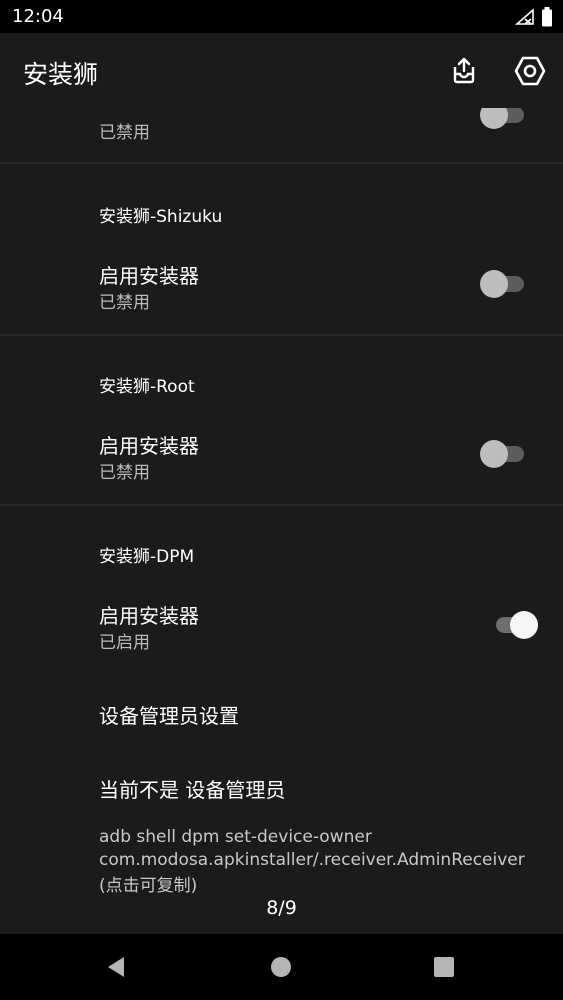  I want to click on app-bar: 安装狮, so click(281, 70).